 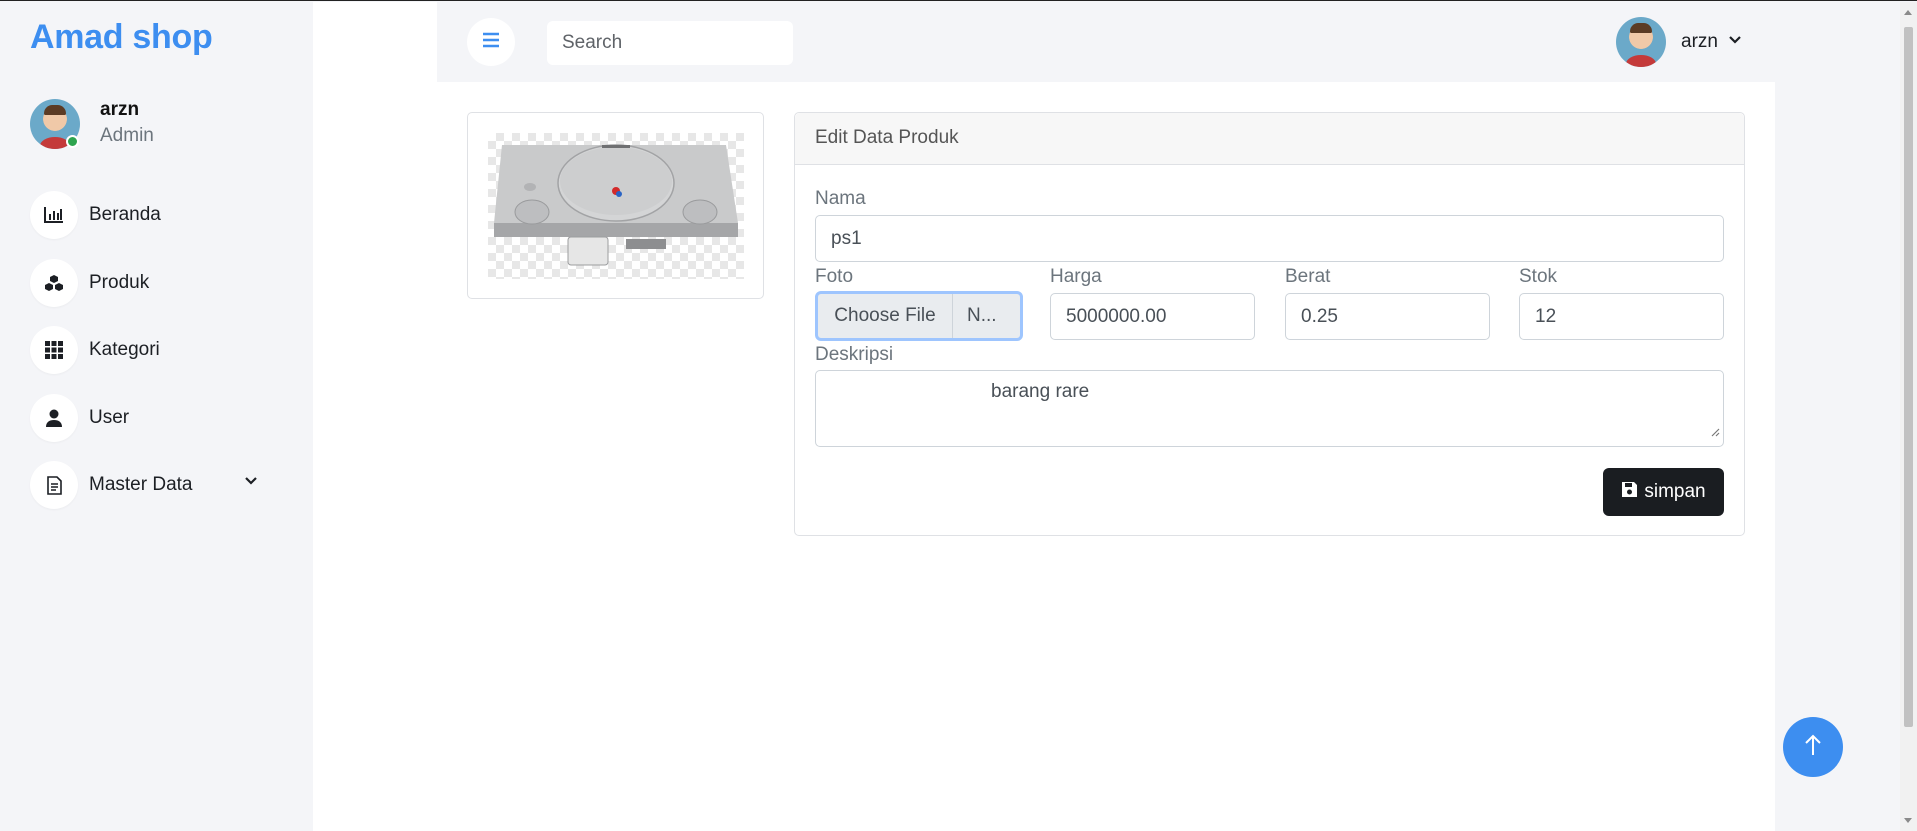 I want to click on bar-chart-icon, so click(x=54, y=215).